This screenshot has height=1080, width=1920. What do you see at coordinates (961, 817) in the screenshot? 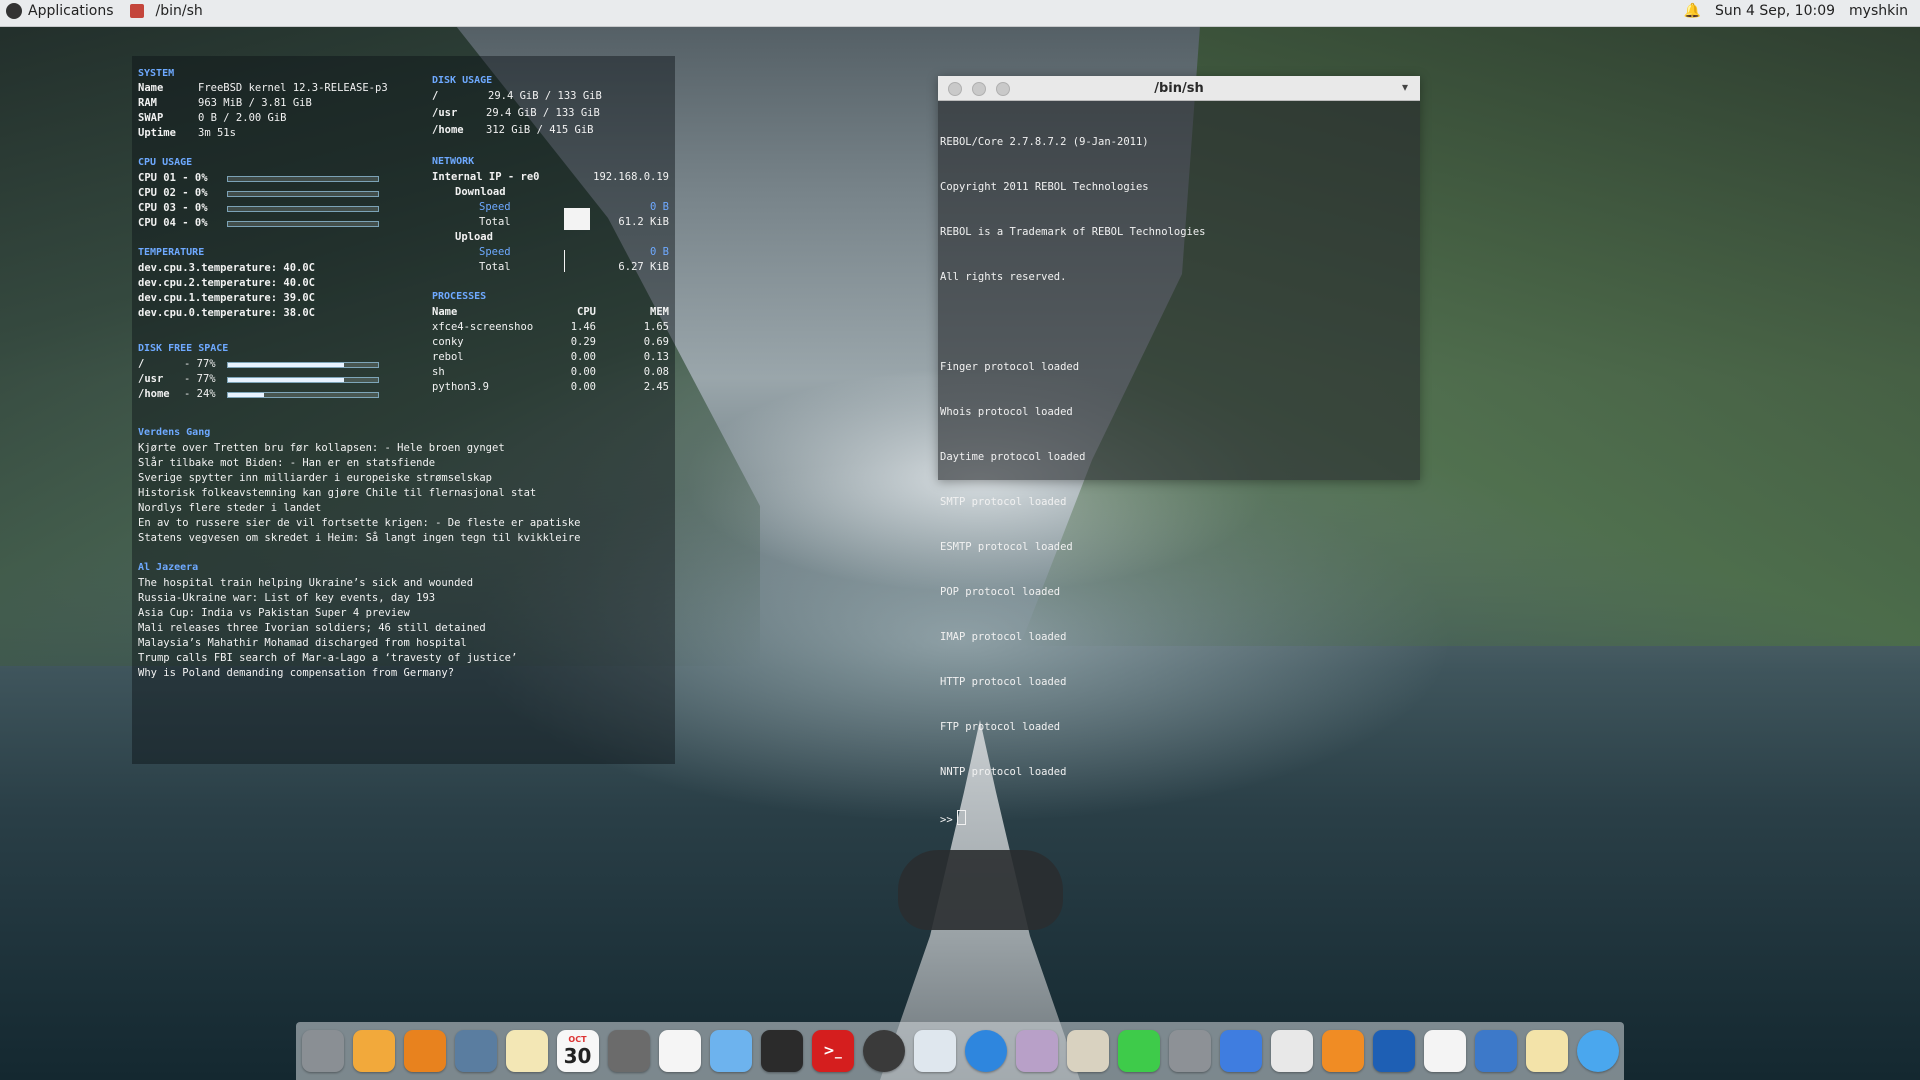
I see `terminal-cursor` at bounding box center [961, 817].